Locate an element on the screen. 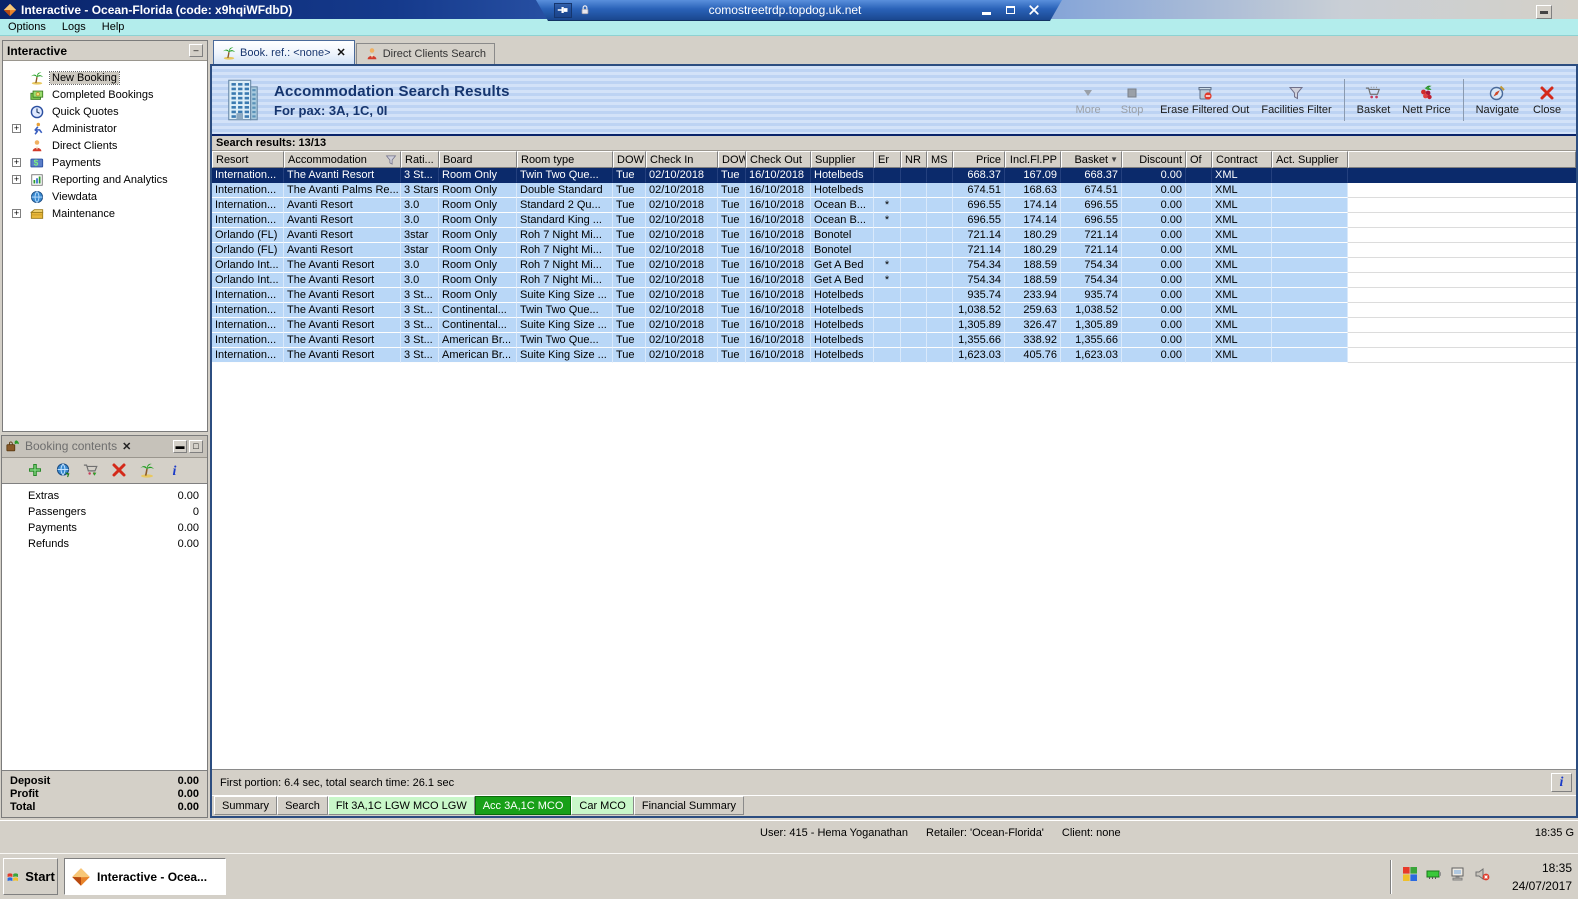  column-header-act-supplier: Act. Supplier is located at coordinates (1310, 159).